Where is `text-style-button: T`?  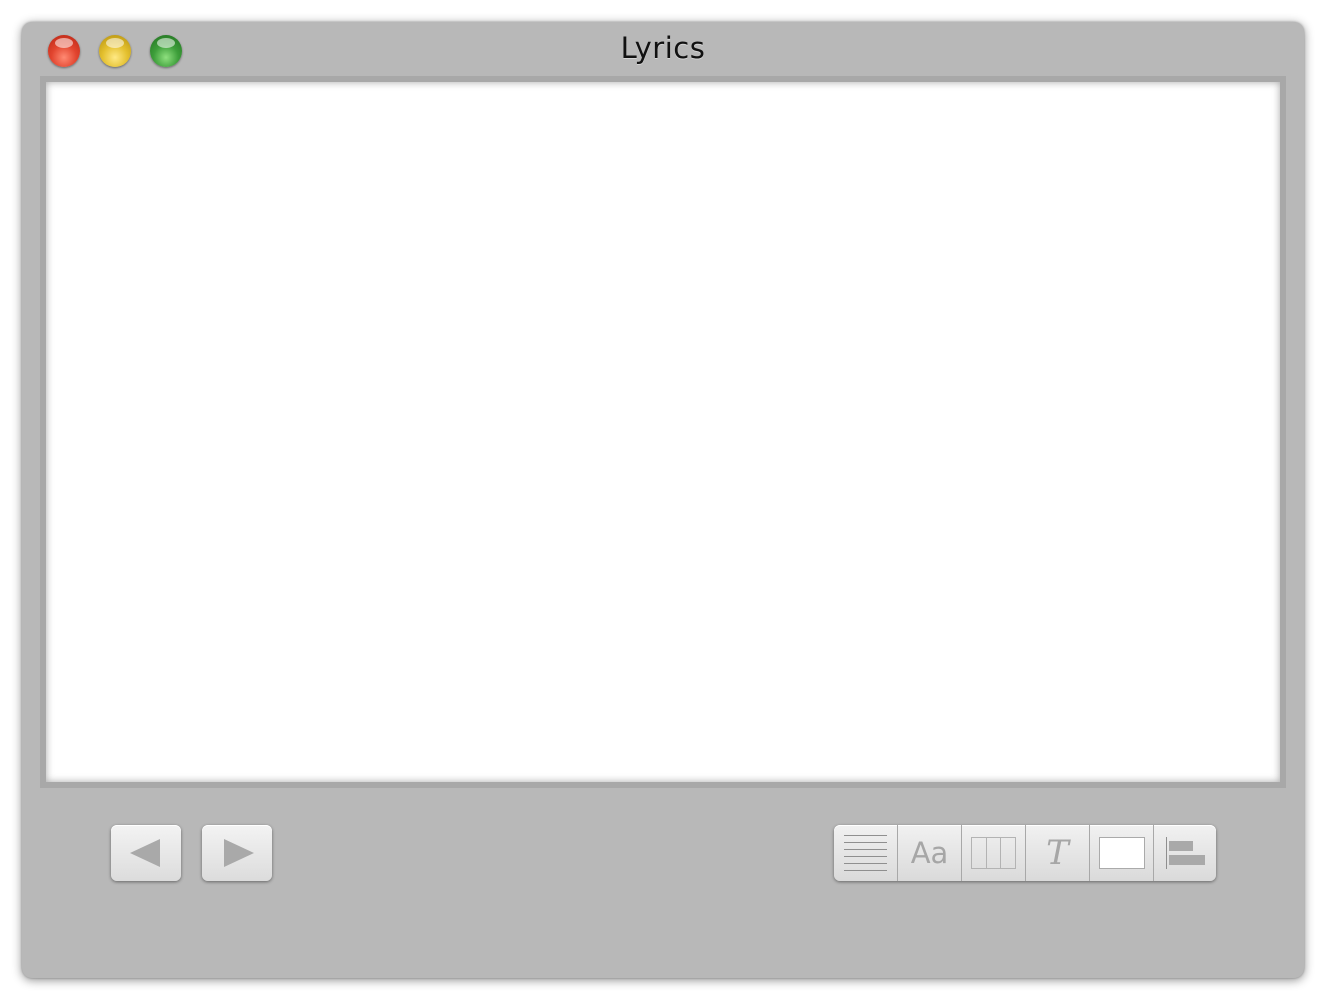 text-style-button: T is located at coordinates (1058, 853).